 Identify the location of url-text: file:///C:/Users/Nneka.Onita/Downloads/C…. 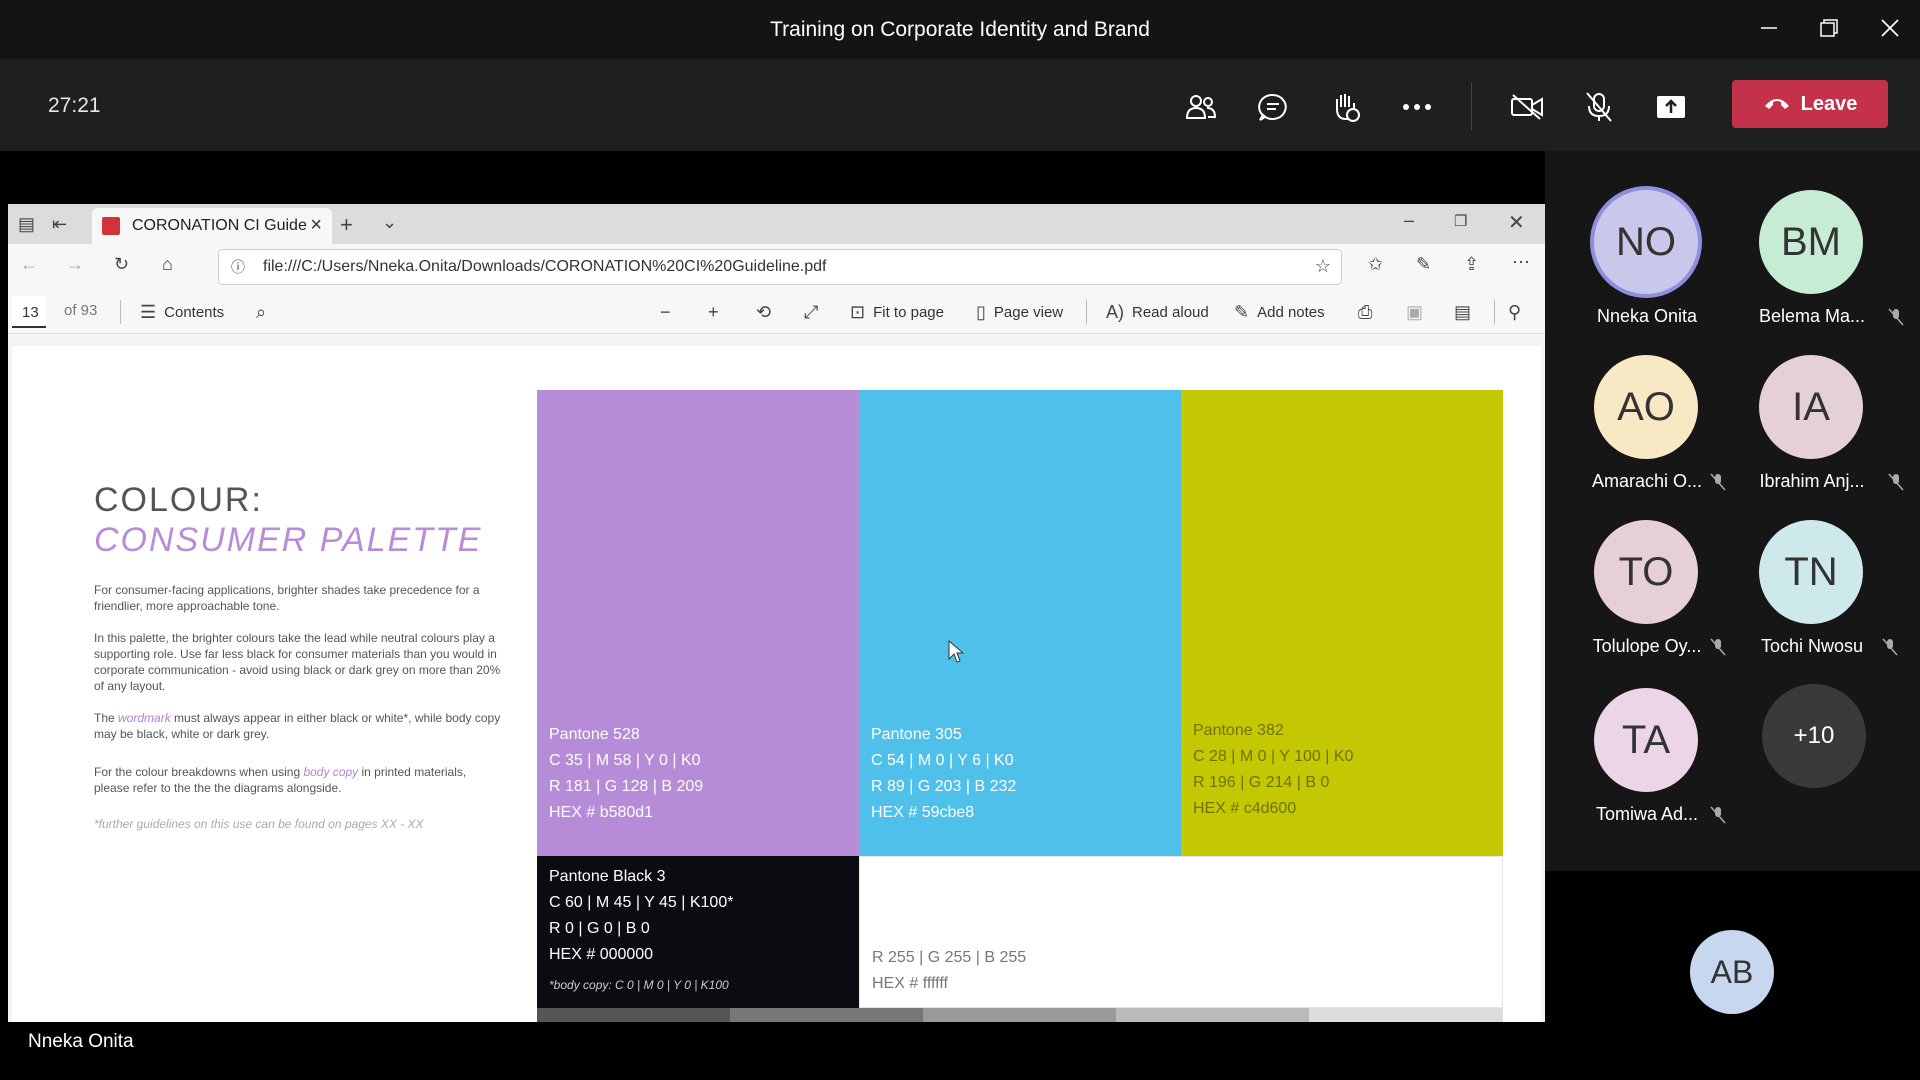
(545, 266).